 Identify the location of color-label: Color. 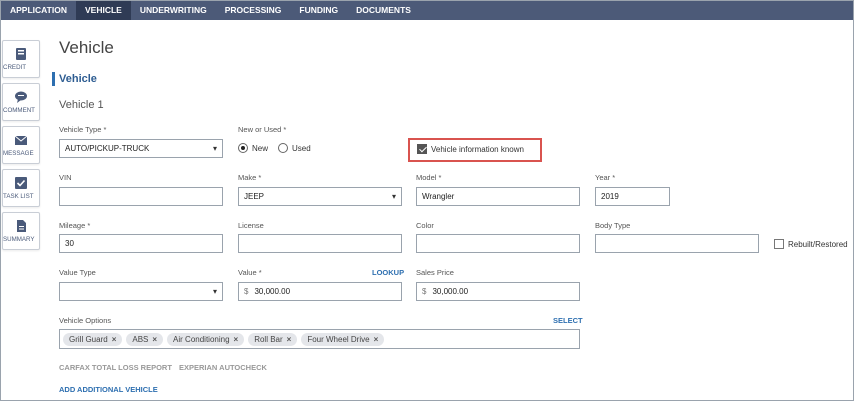
(425, 225).